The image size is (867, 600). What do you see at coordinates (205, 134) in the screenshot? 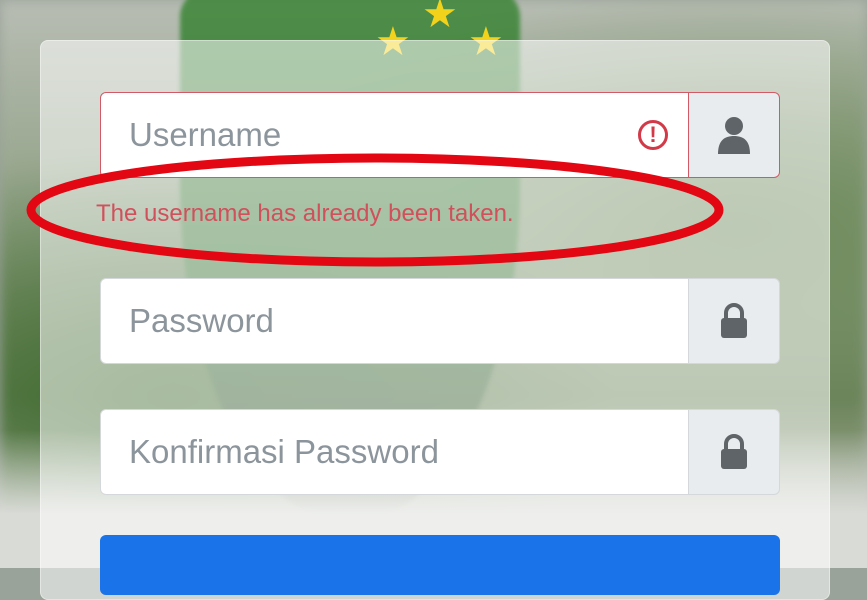
I see `username-placeholder: Username` at bounding box center [205, 134].